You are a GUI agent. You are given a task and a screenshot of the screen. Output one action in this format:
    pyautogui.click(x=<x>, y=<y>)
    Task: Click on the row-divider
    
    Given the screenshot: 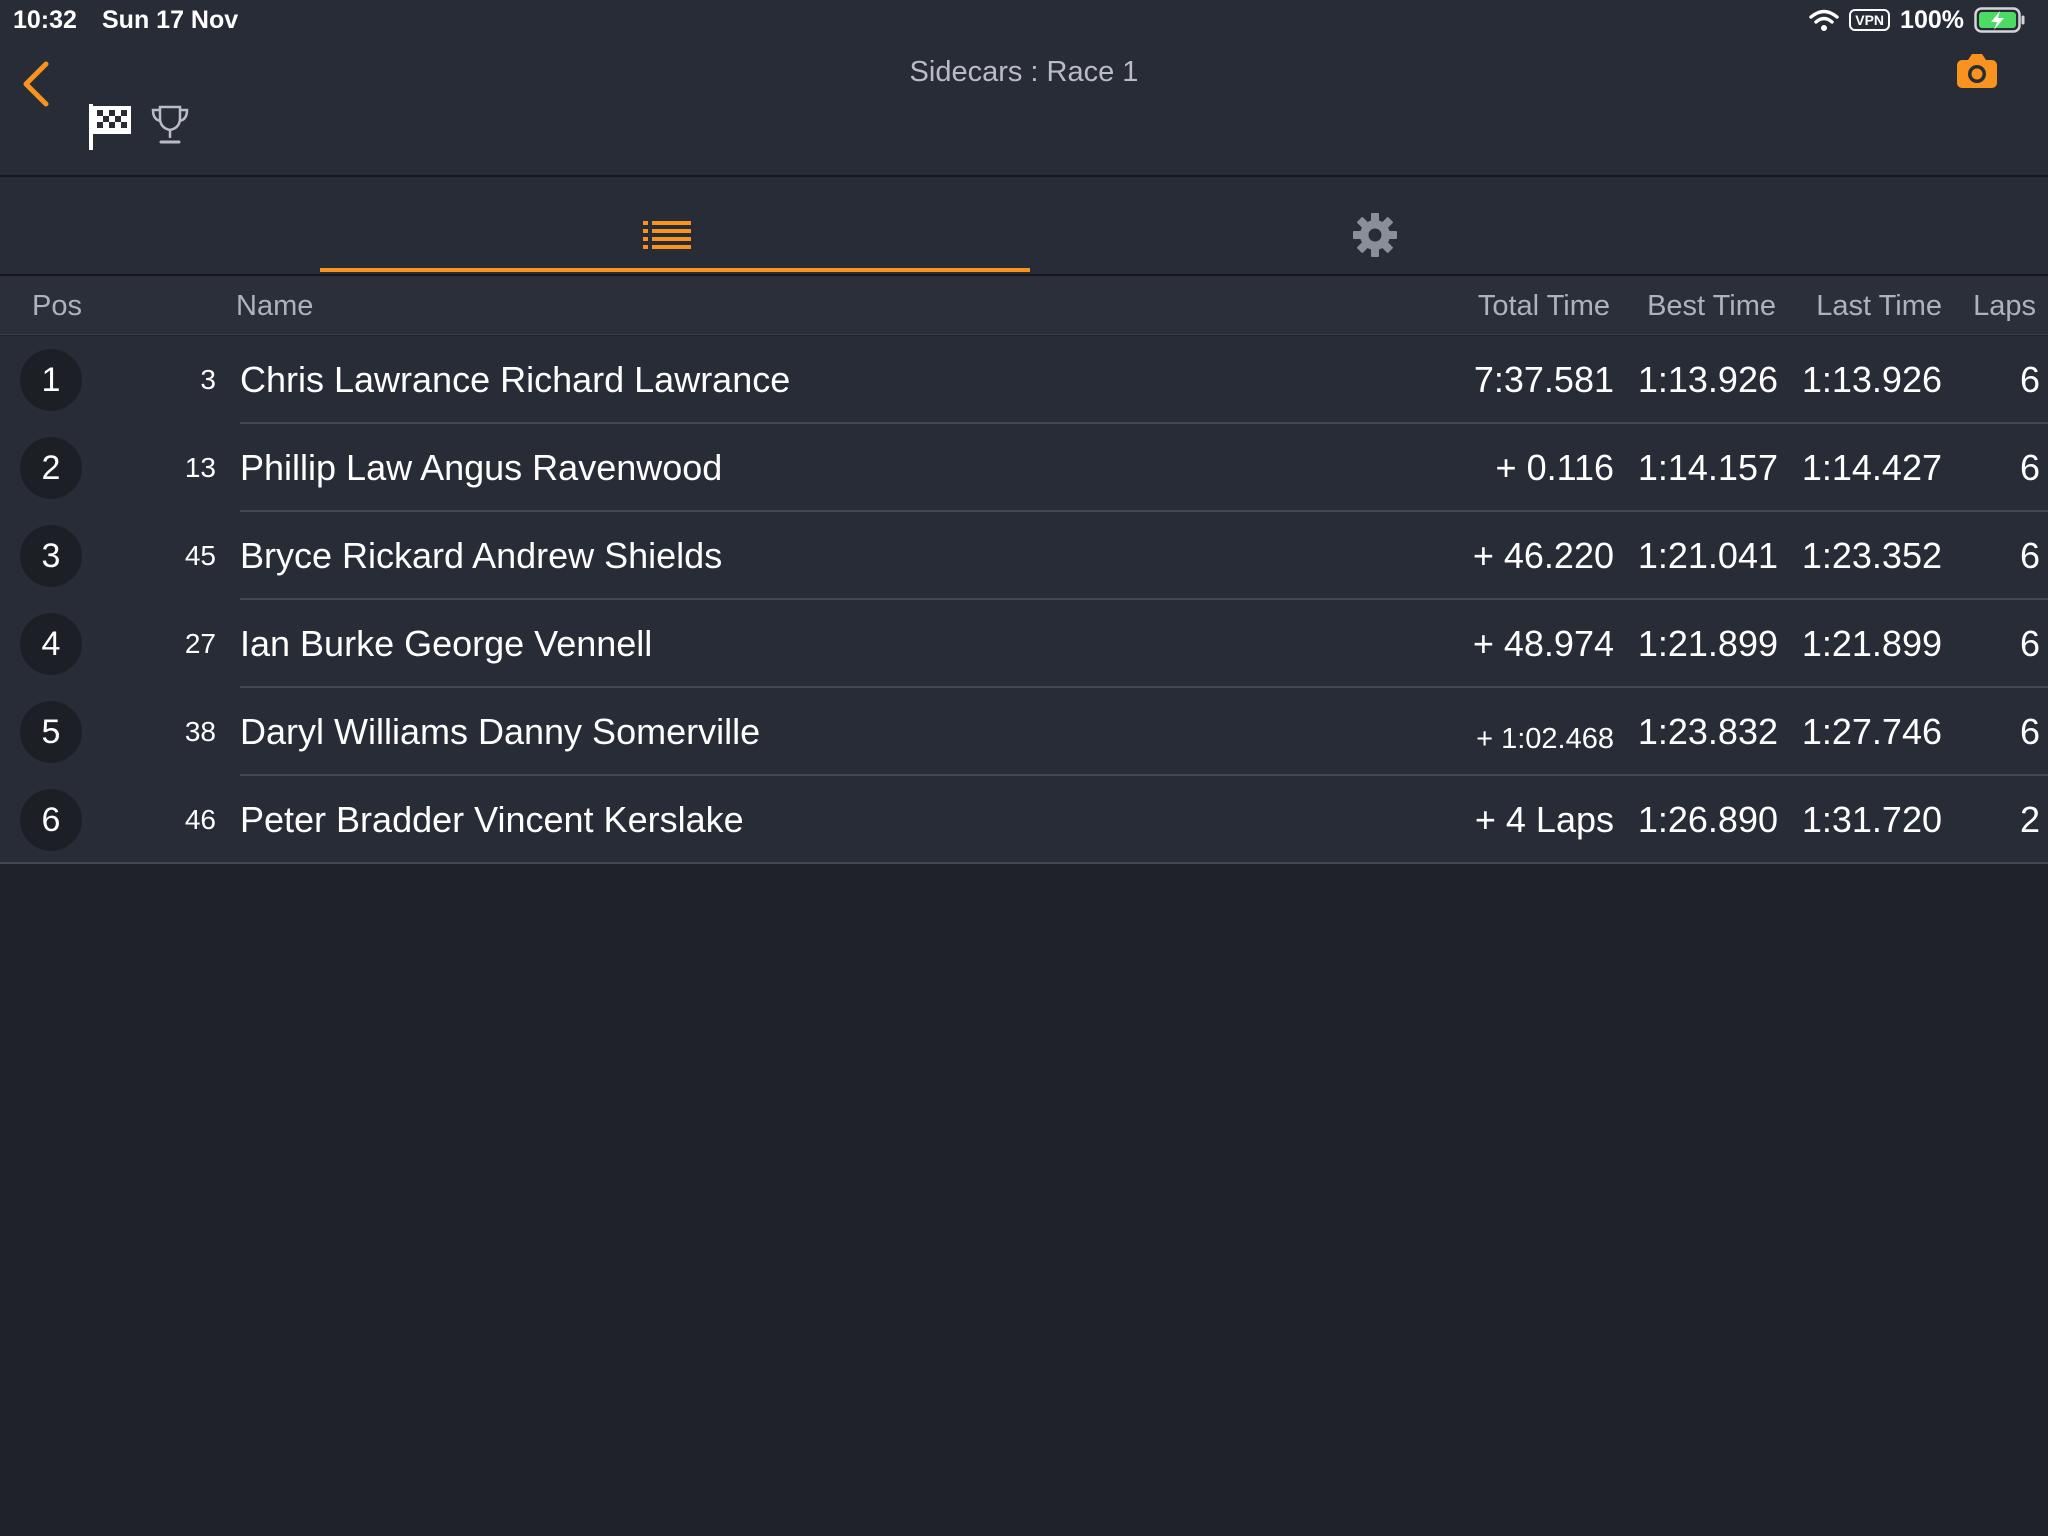 What is the action you would take?
    pyautogui.click(x=1024, y=863)
    